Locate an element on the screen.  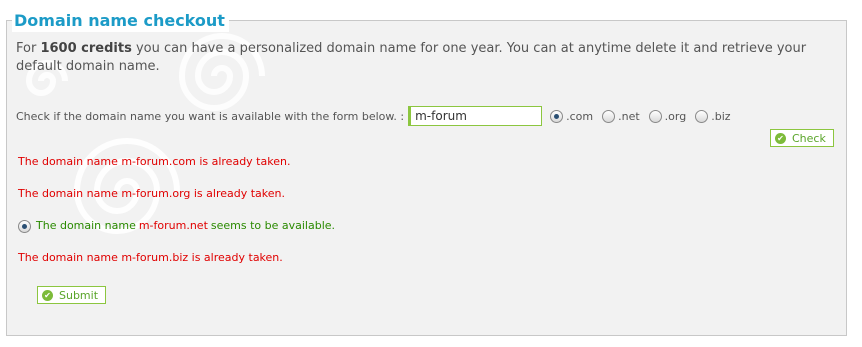
extension-label-biz: .biz is located at coordinates (721, 116).